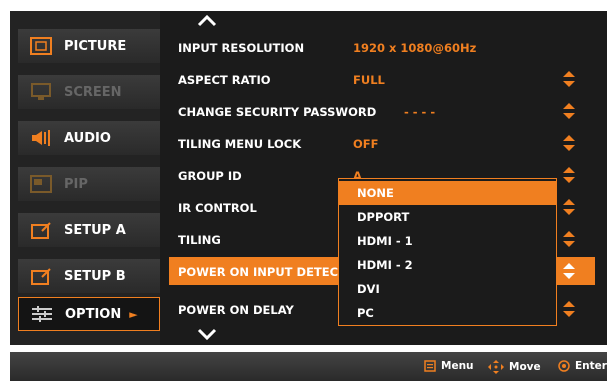  What do you see at coordinates (447, 265) in the screenshot?
I see `dropdown-option: HDMI - 2` at bounding box center [447, 265].